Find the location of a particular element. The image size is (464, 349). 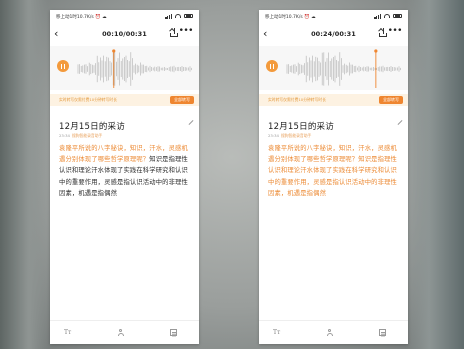

player-header: ‹ 00:24/00:31 ••• is located at coordinates (333, 34).